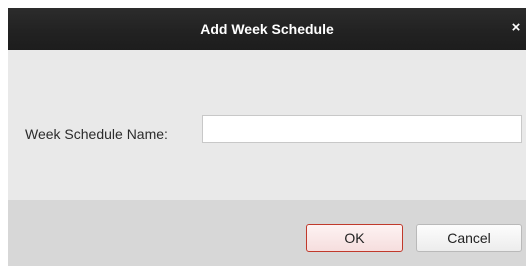 This screenshot has height=266, width=526. What do you see at coordinates (96, 134) in the screenshot?
I see `week-schedule-name-label: Week Schedule Name:` at bounding box center [96, 134].